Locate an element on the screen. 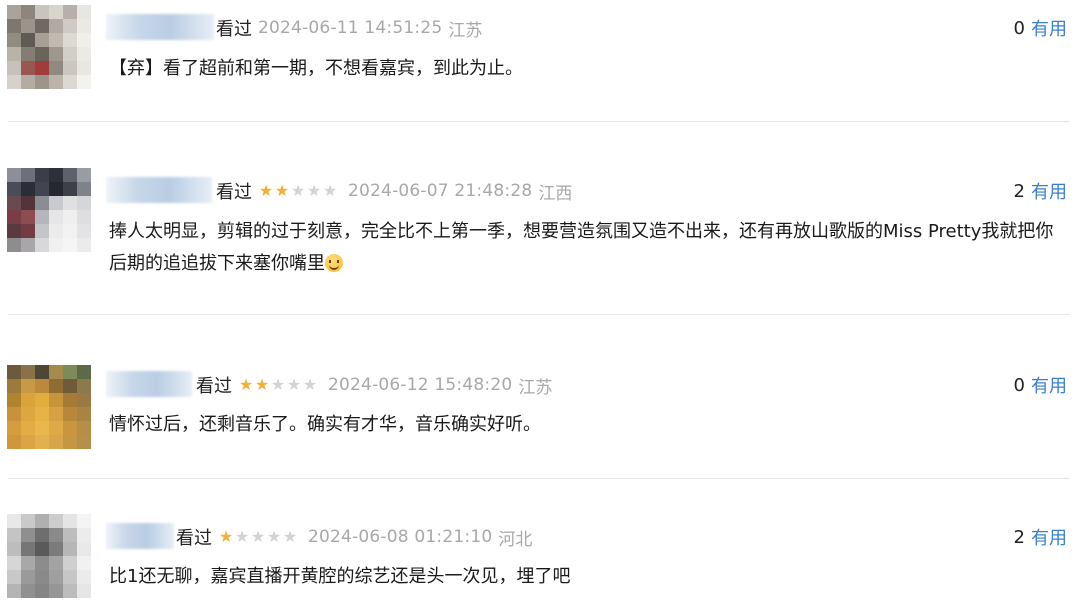  smile-emoji-icon is located at coordinates (334, 263).